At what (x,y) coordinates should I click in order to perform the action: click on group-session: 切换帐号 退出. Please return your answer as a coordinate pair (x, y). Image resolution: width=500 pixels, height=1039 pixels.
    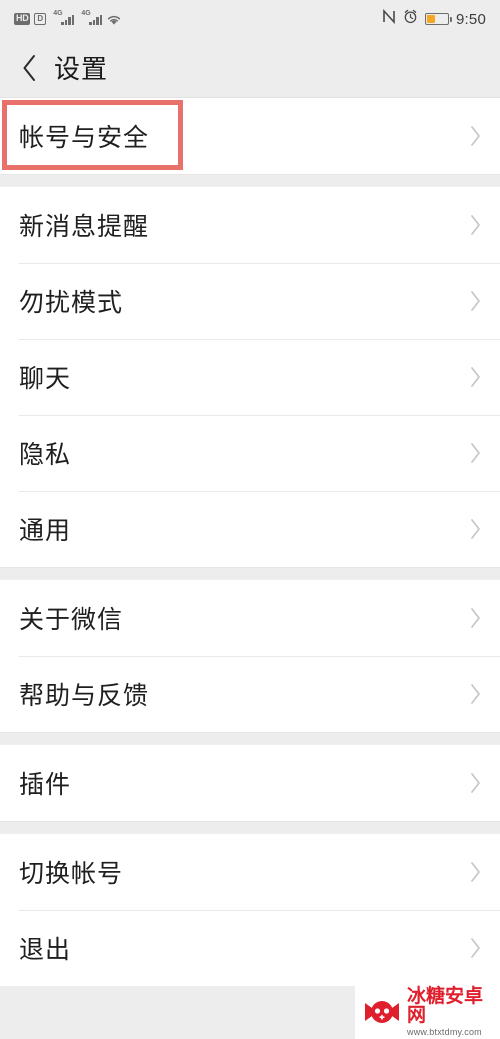
    Looking at the image, I should click on (250, 910).